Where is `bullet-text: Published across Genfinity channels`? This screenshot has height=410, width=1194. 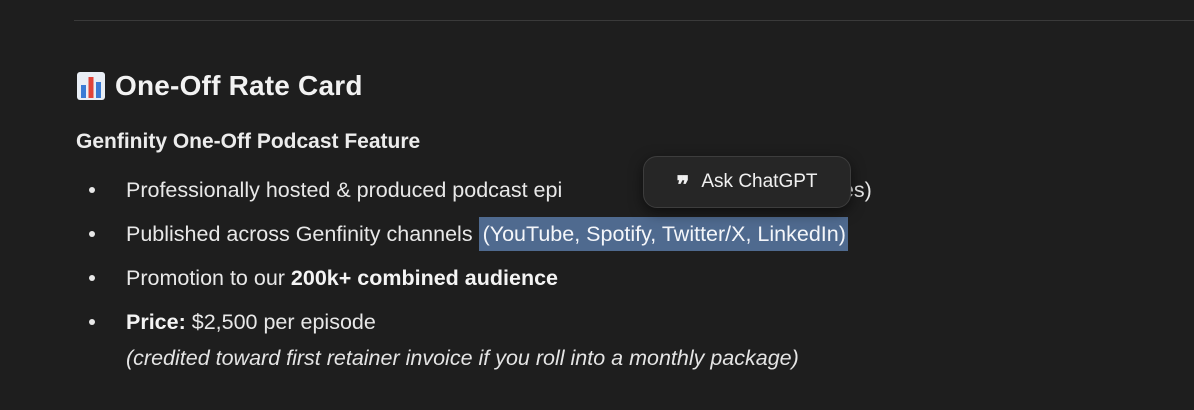 bullet-text: Published across Genfinity channels is located at coordinates (302, 234).